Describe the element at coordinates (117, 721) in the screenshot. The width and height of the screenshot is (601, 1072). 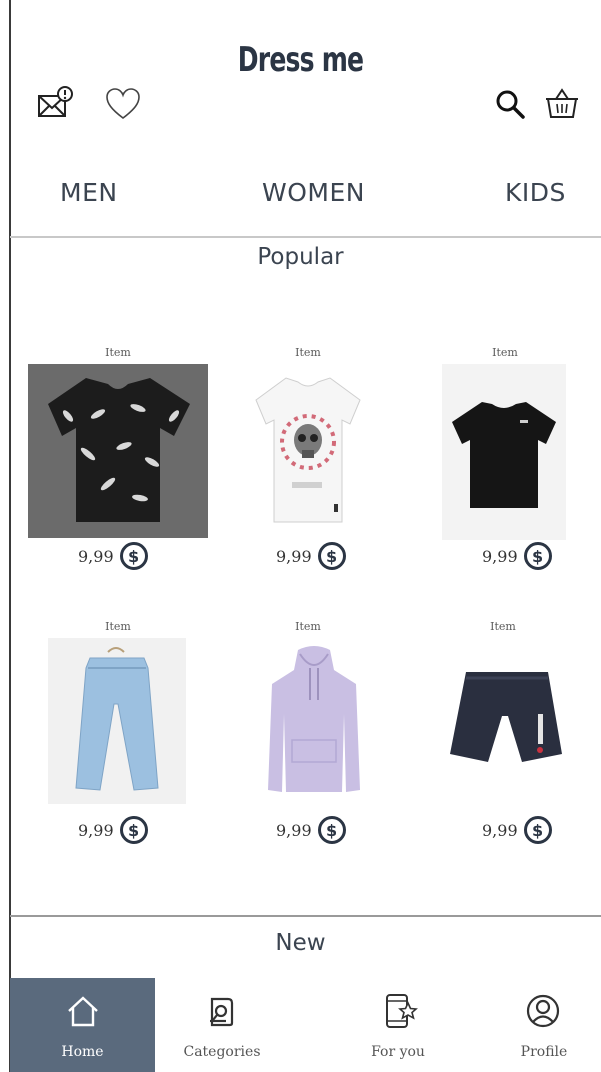
I see `product-image-light-blue-jeans` at that location.